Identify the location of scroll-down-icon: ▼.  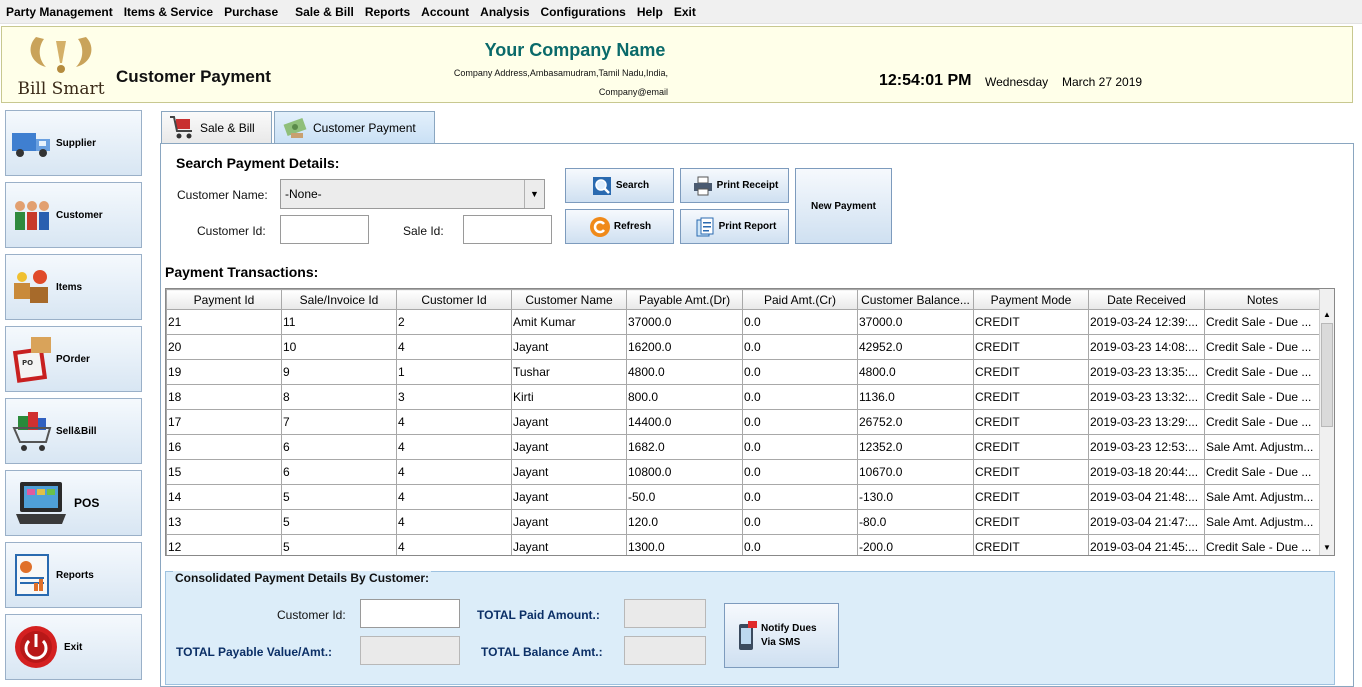
(1327, 547).